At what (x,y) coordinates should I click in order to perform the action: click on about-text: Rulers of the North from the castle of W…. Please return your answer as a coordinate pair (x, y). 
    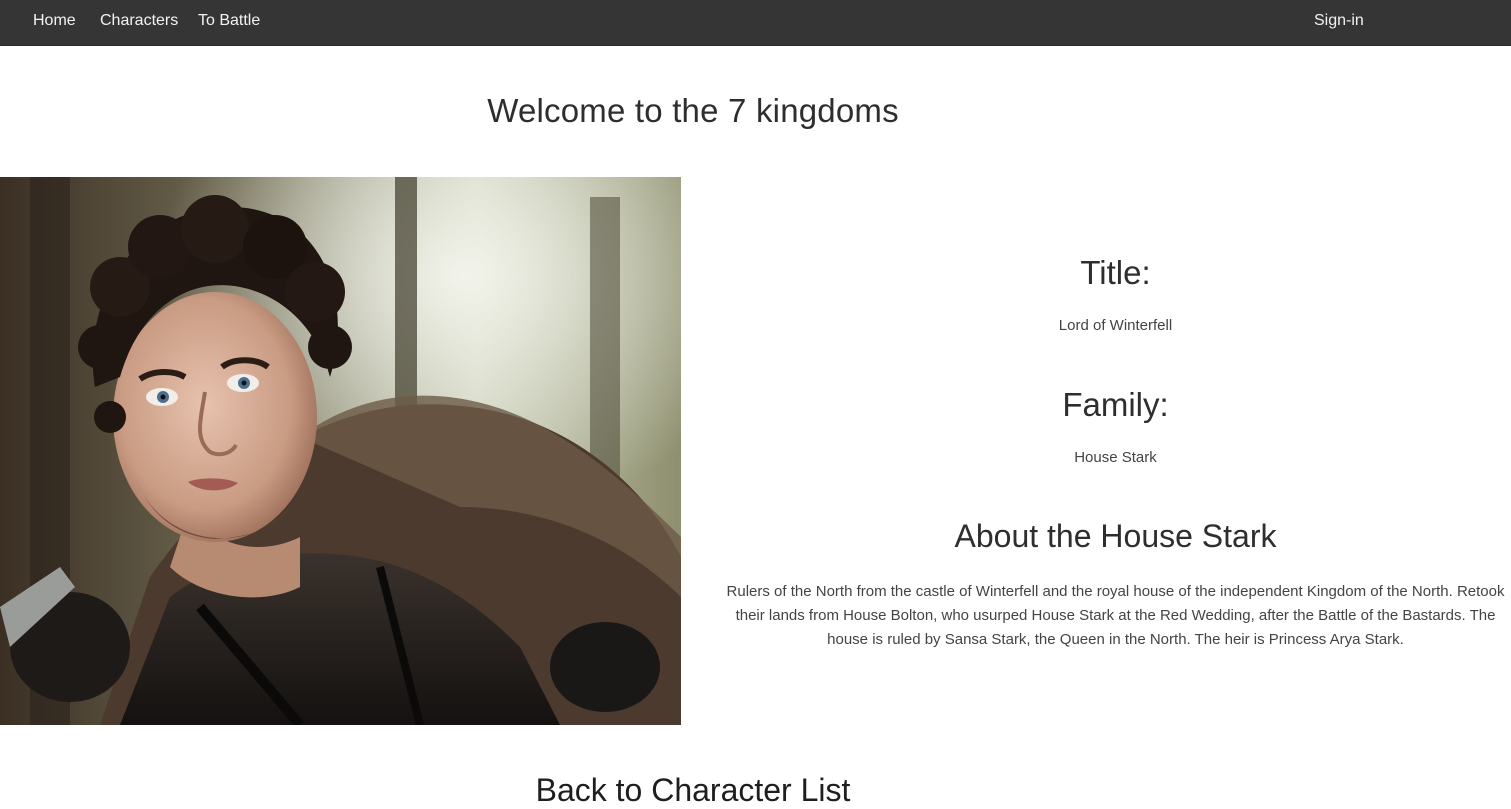
    Looking at the image, I should click on (1115, 615).